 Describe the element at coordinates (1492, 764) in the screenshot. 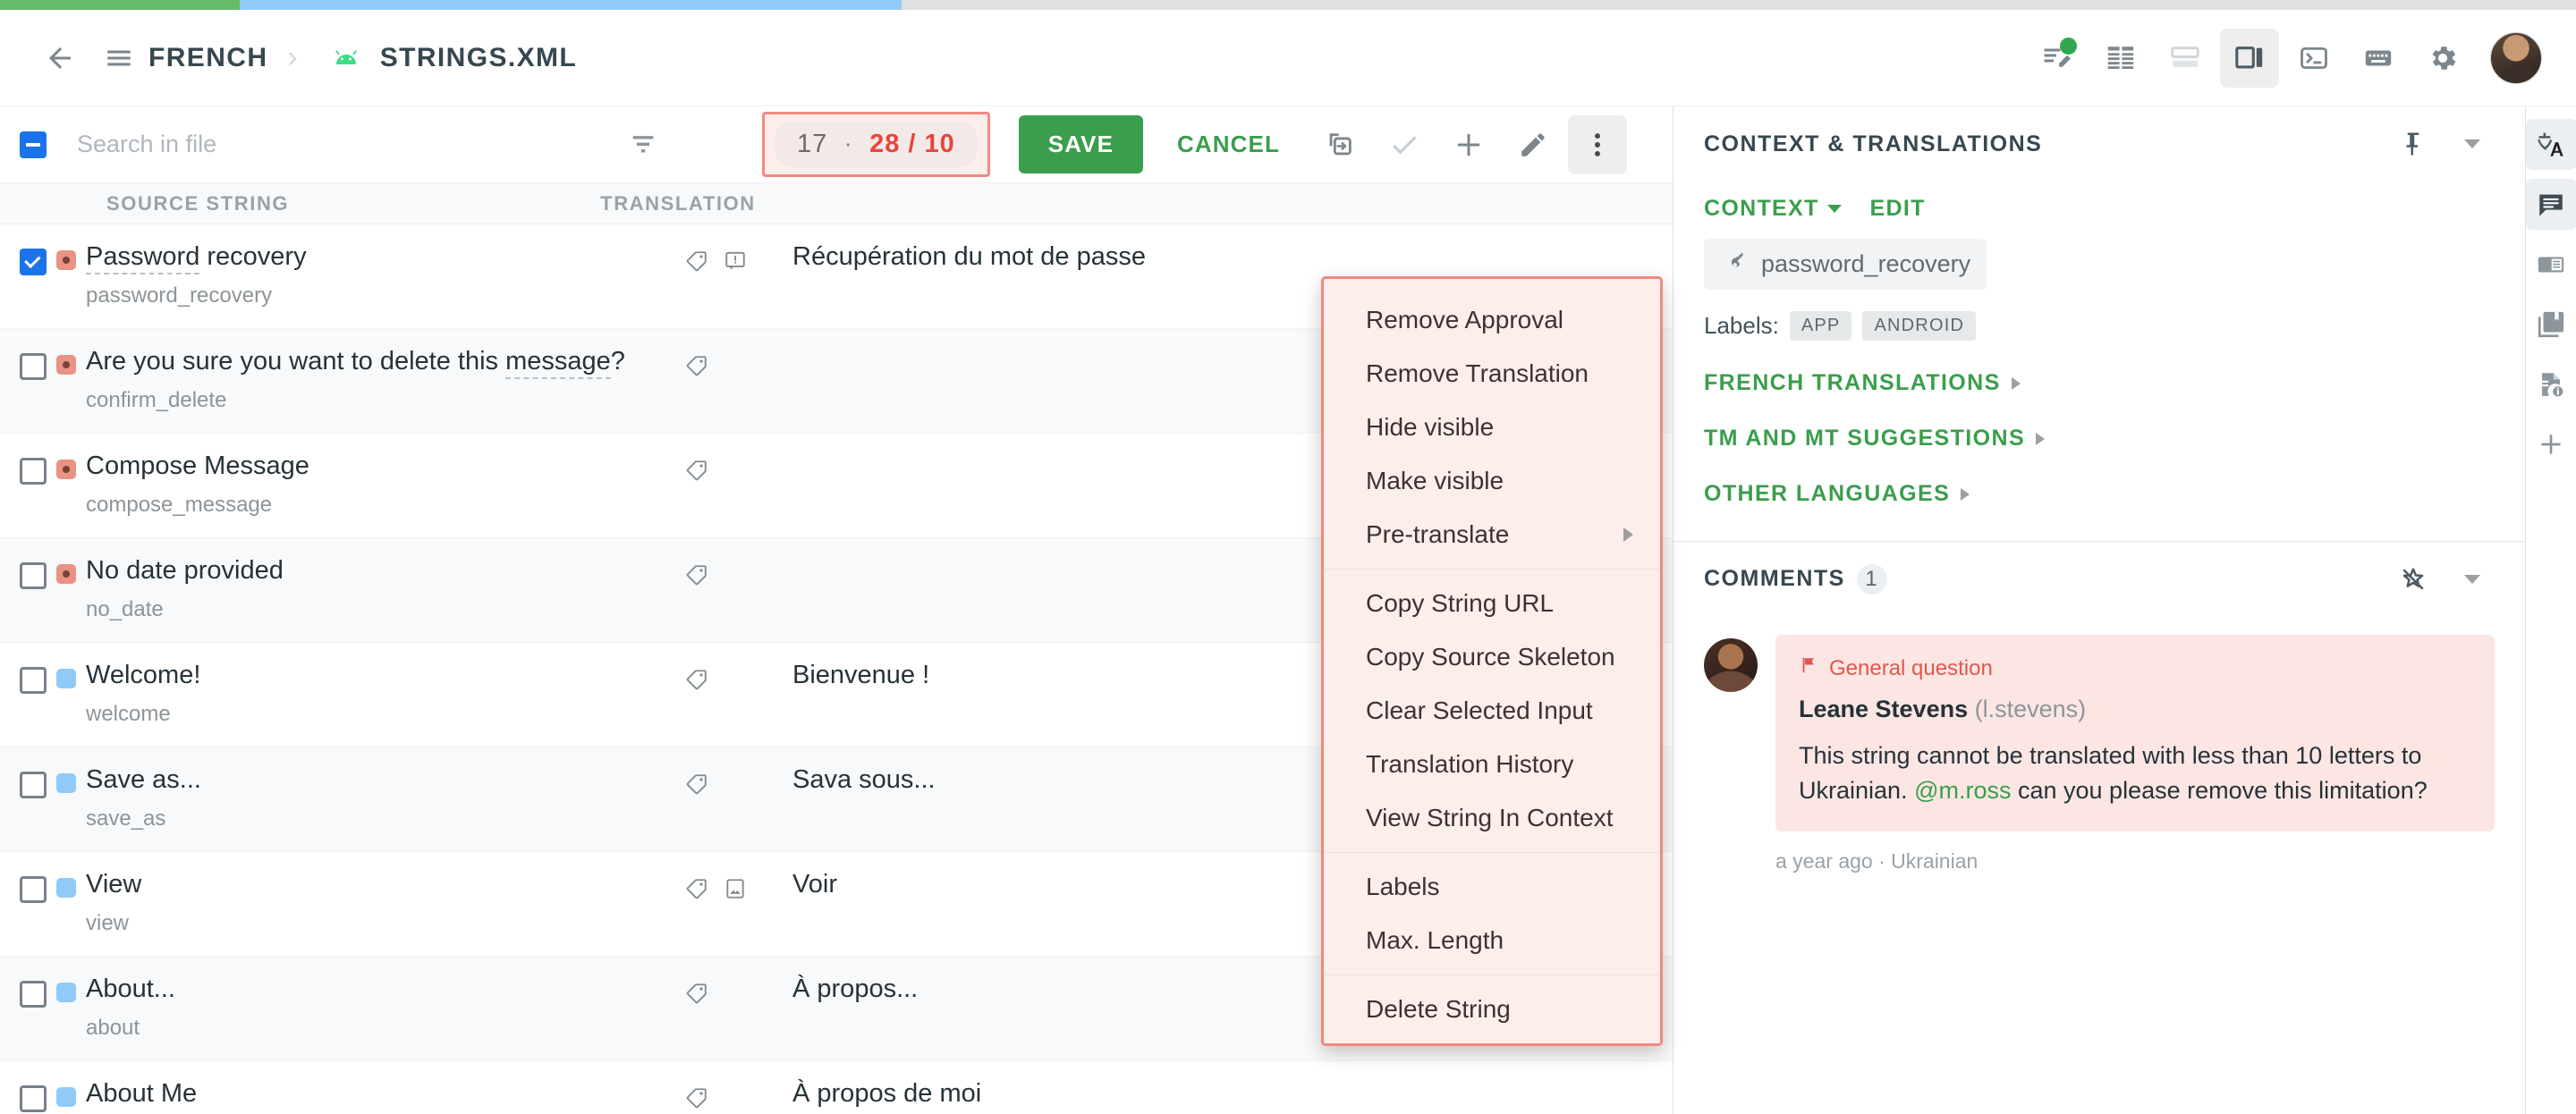

I see `menu-item-translation-history: Translation History` at that location.